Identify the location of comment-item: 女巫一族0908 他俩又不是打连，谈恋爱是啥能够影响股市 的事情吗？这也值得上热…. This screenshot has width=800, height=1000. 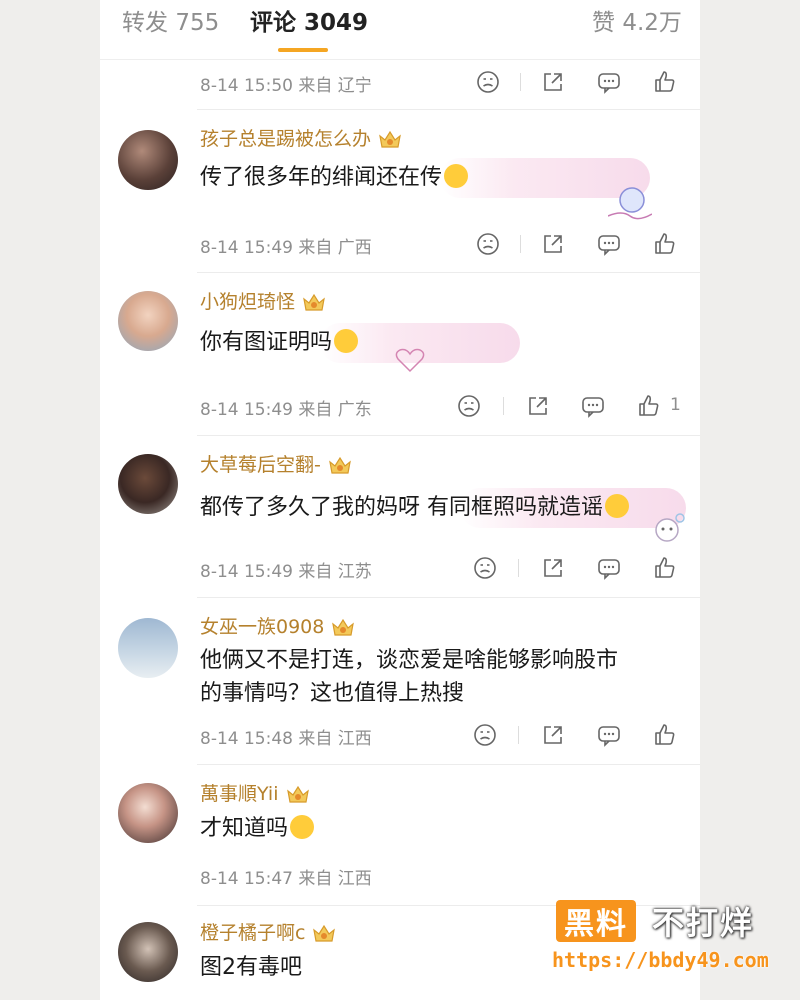
(400, 681).